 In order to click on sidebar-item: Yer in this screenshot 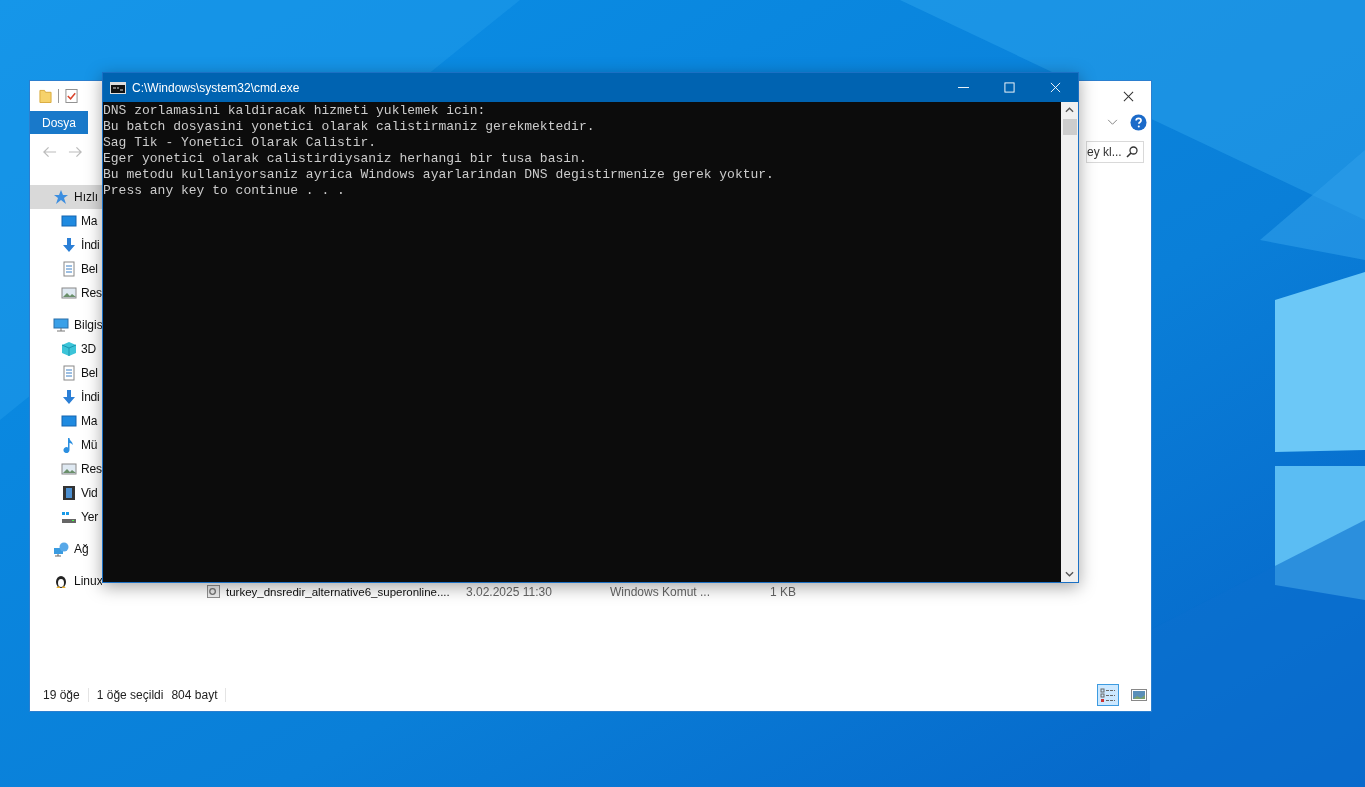, I will do `click(66, 517)`.